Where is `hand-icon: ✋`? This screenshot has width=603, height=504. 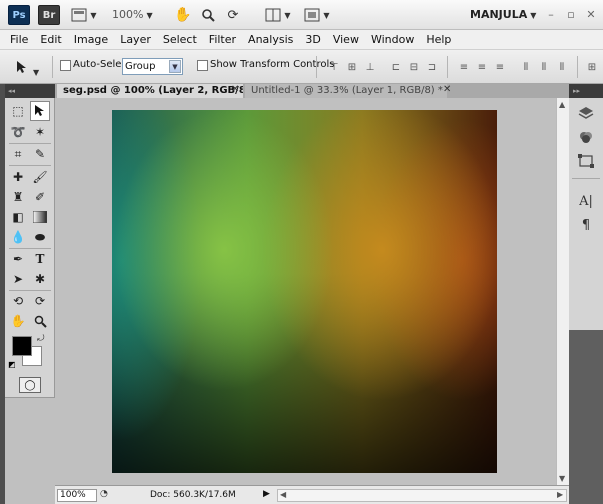
hand-icon: ✋ is located at coordinates (183, 15).